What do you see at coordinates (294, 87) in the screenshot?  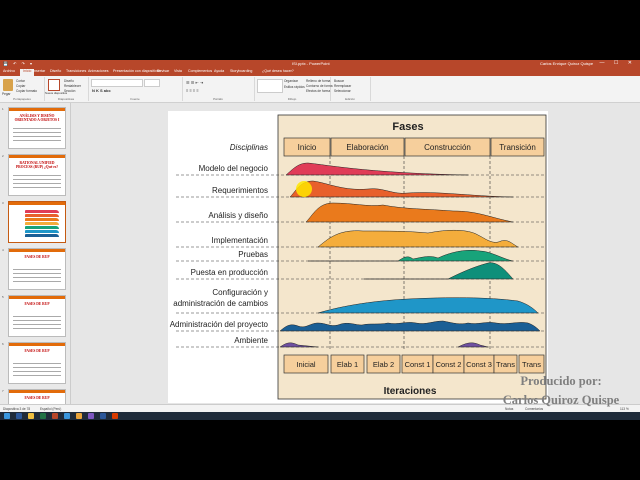 I see `quick-styles-button: Estilos rápidos` at bounding box center [294, 87].